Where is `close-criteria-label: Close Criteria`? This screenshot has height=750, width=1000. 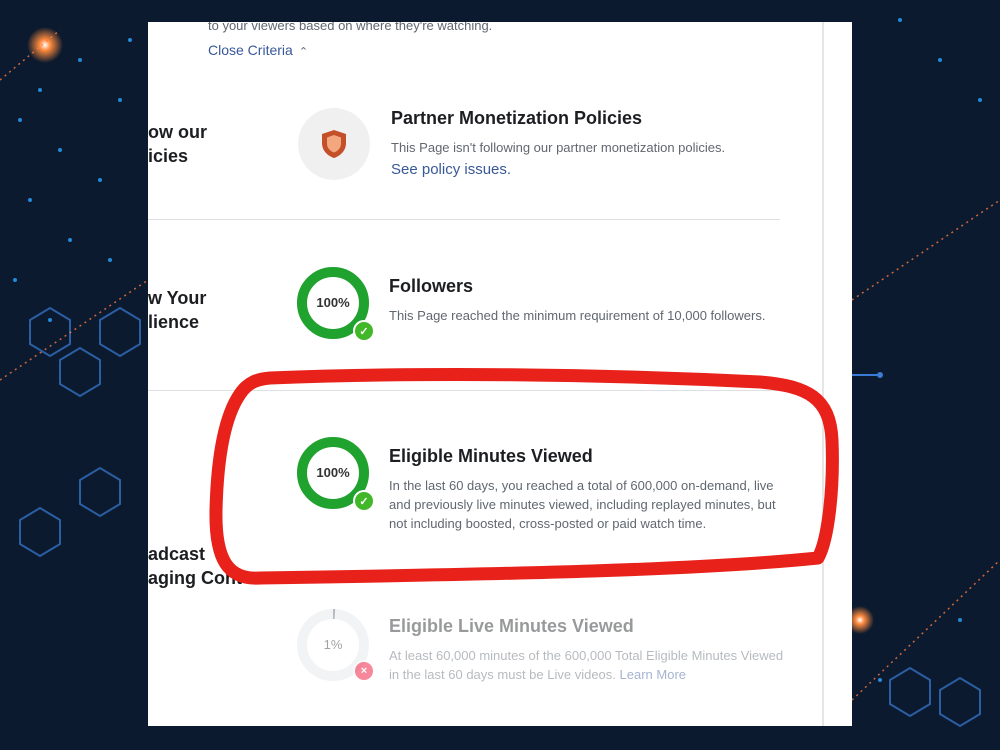 close-criteria-label: Close Criteria is located at coordinates (250, 50).